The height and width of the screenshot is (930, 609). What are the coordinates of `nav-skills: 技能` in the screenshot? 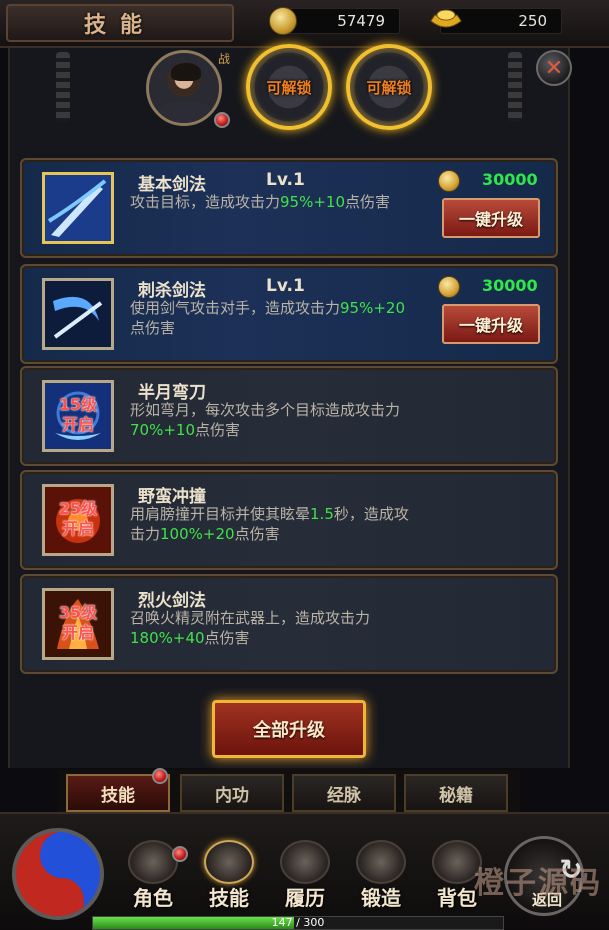 It's located at (229, 876).